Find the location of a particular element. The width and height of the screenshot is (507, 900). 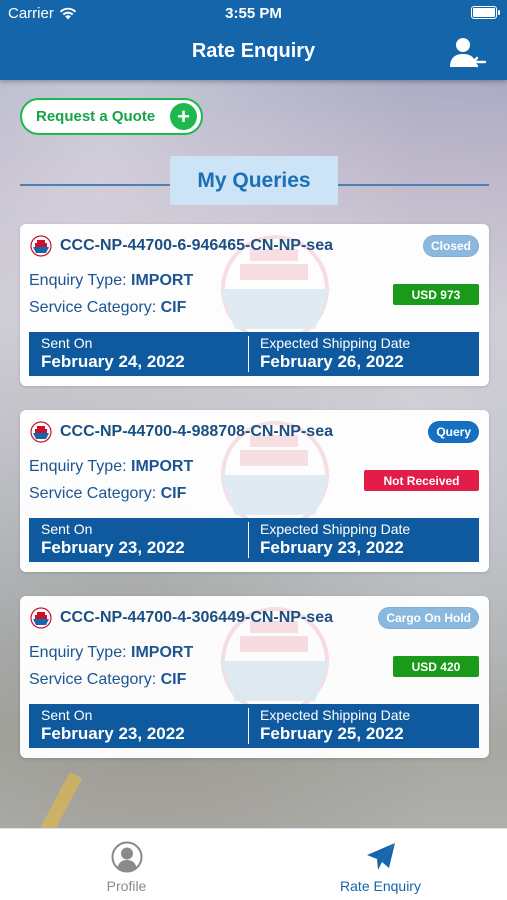

expected-shipping-value: February 23, 2022 is located at coordinates (332, 547).